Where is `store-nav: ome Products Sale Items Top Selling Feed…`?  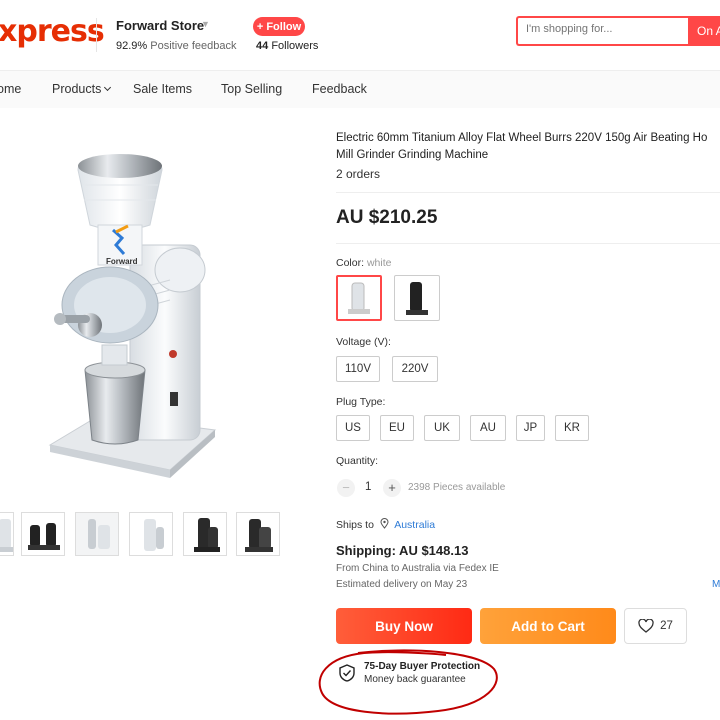 store-nav: ome Products Sale Items Top Selling Feed… is located at coordinates (360, 89).